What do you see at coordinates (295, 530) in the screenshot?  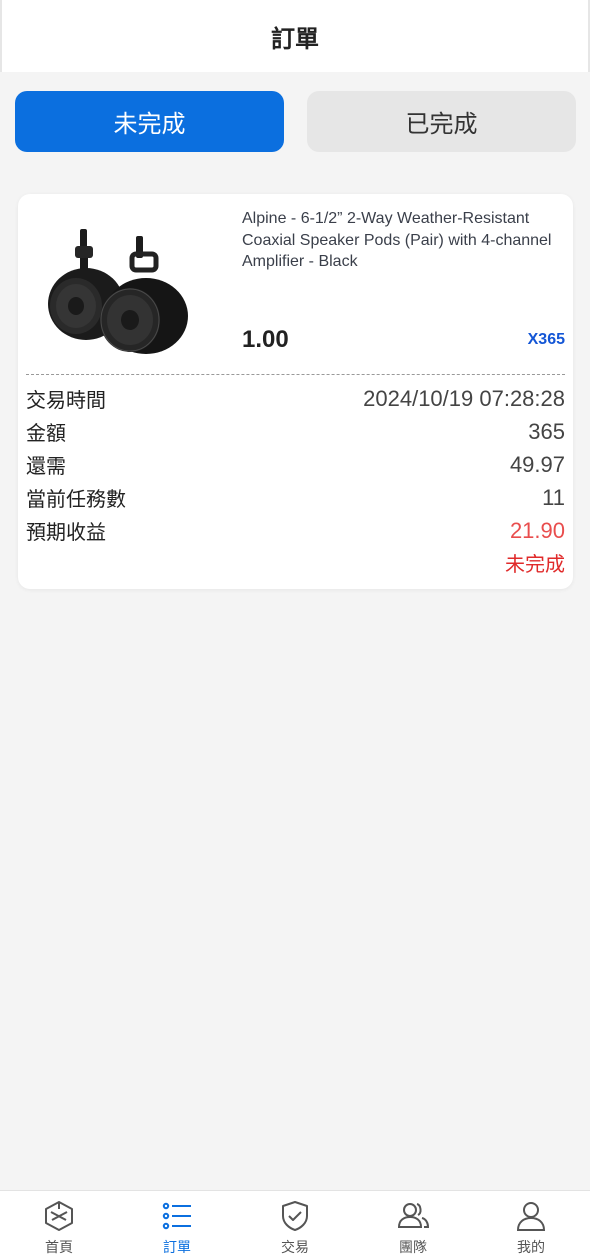 I see `row-expected-profit: 預期收益 21.90` at bounding box center [295, 530].